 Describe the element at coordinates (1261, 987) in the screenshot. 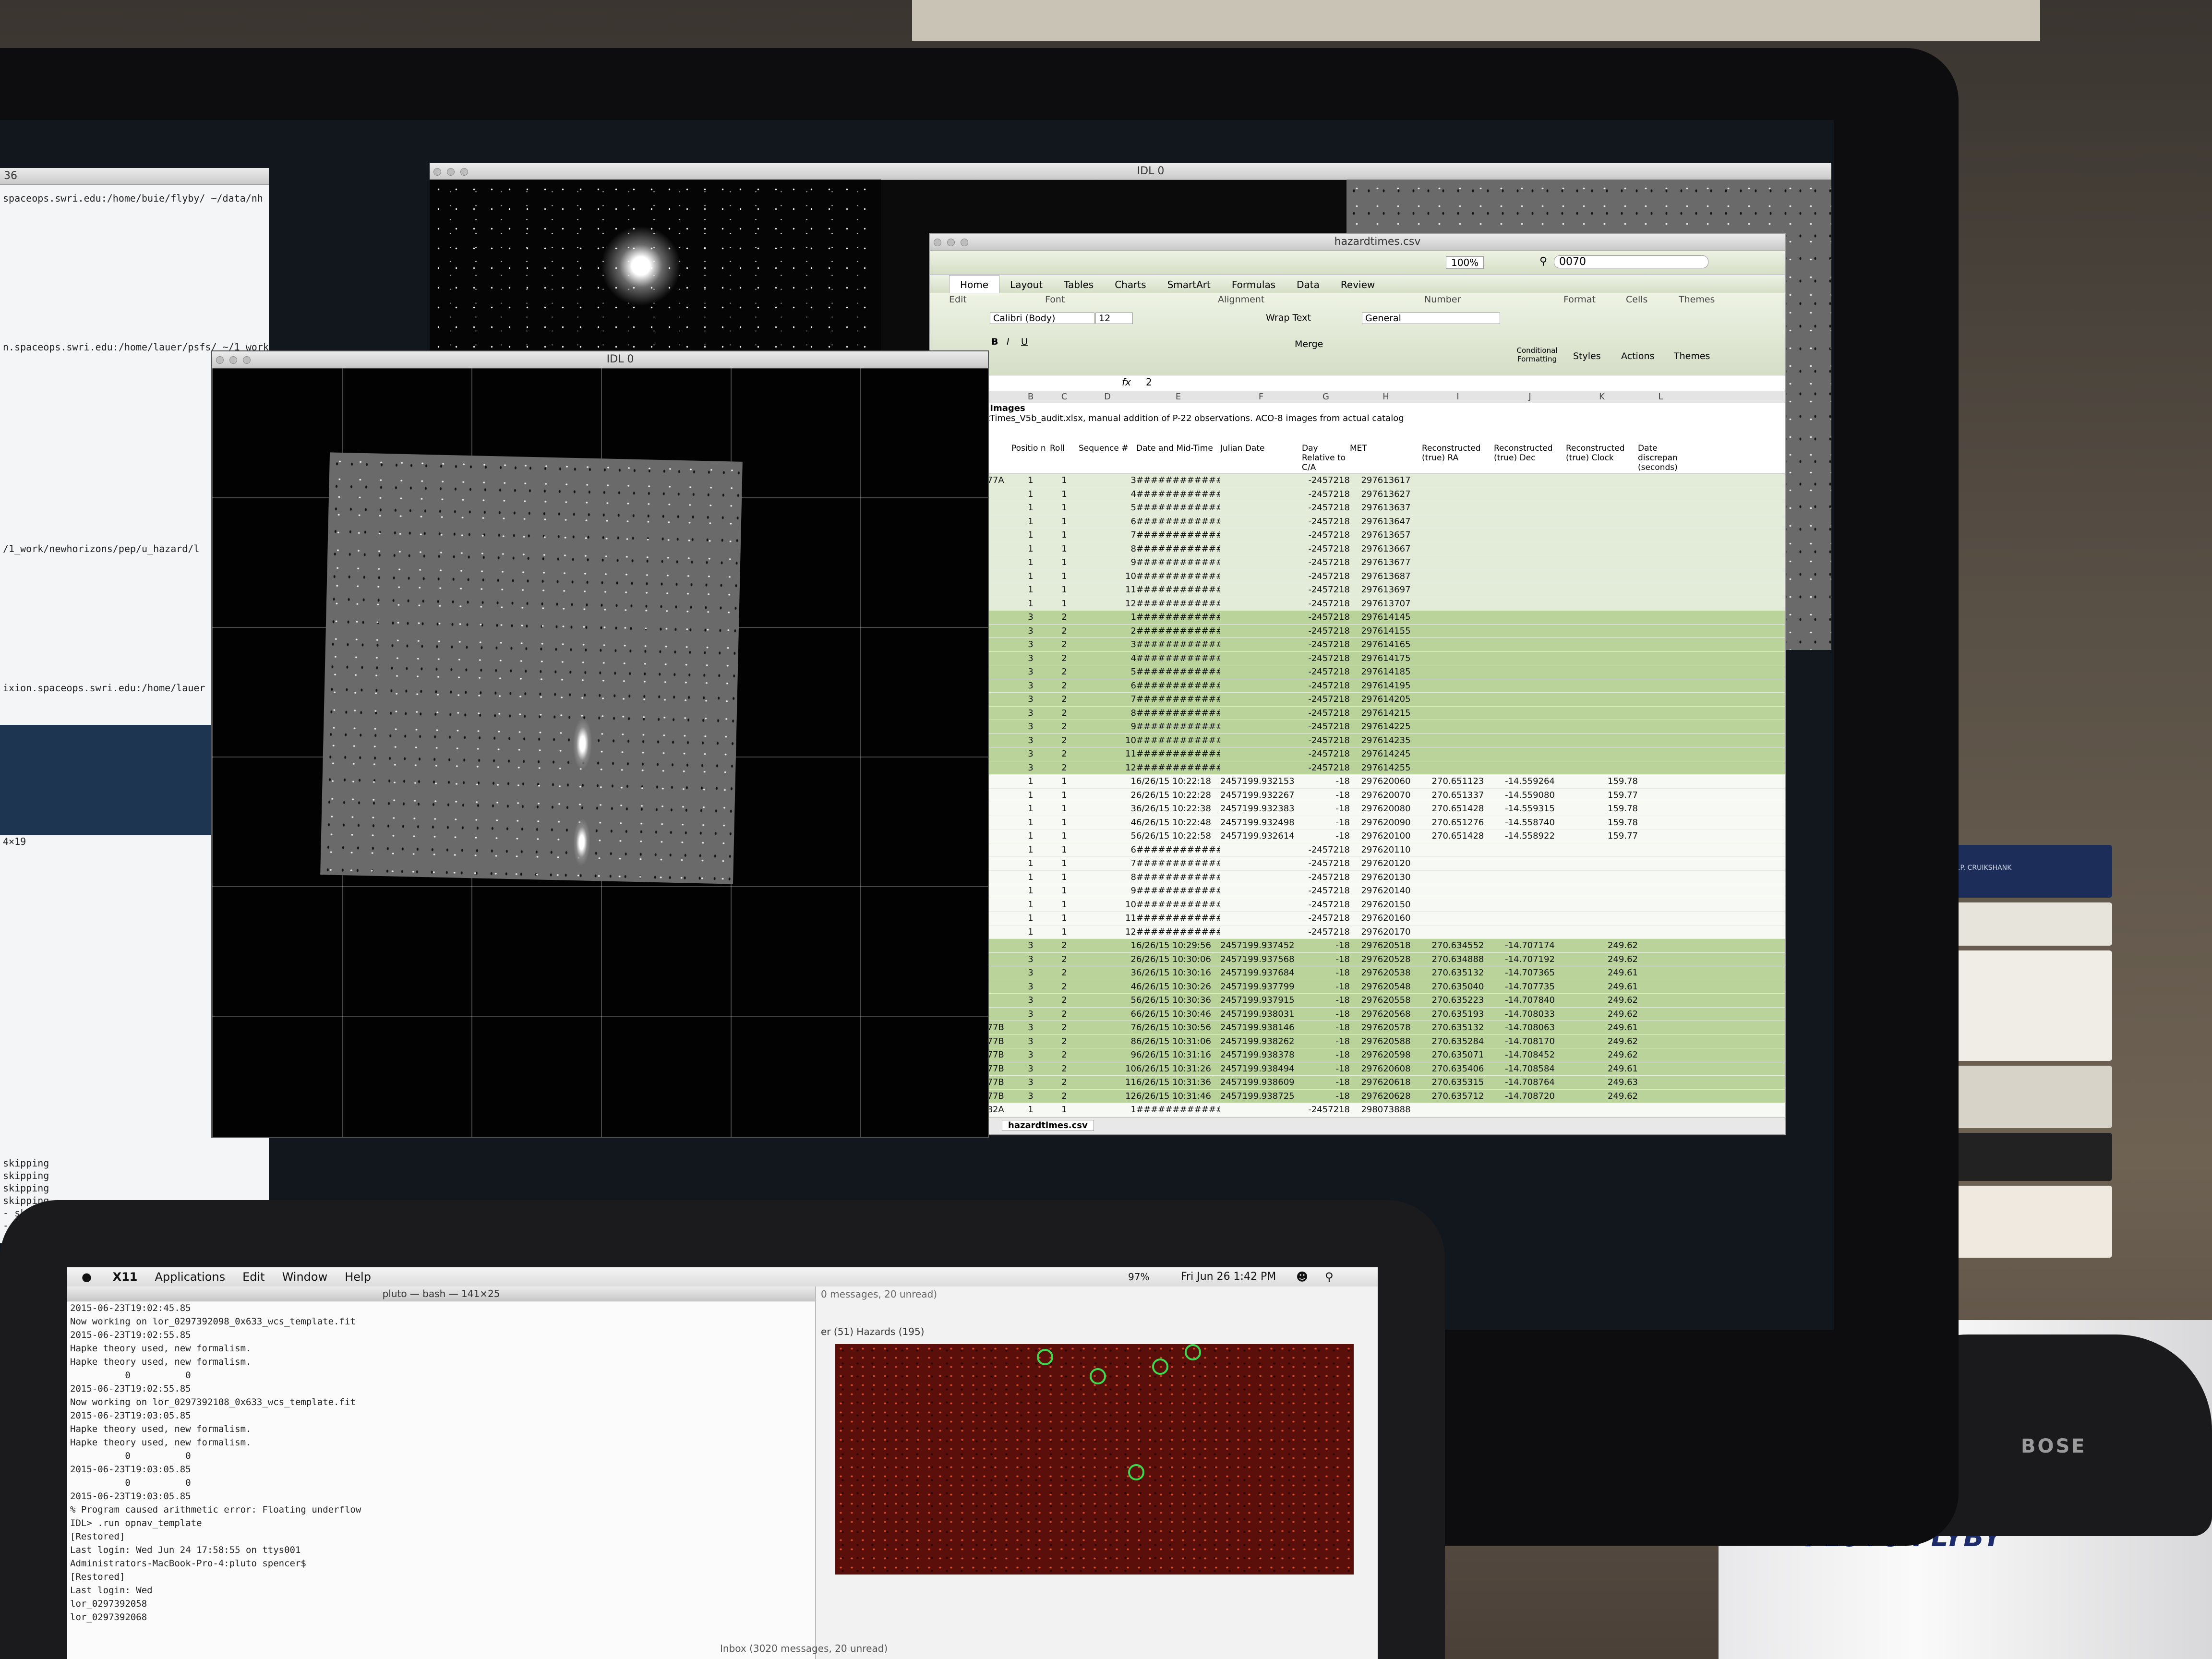

I see `table-cell: 2457199.937799` at that location.